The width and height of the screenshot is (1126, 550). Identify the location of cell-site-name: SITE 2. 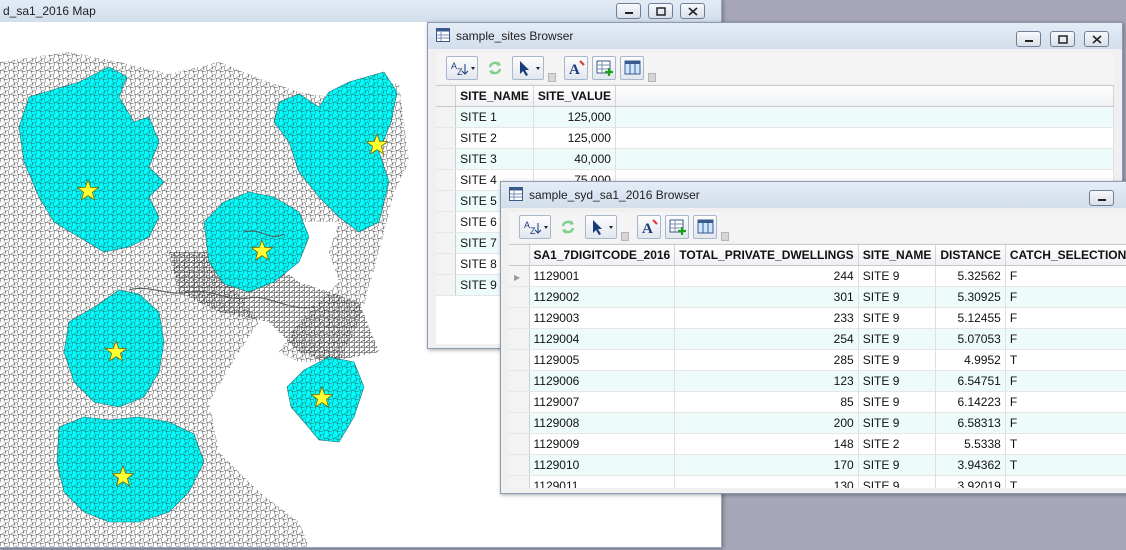
(897, 444).